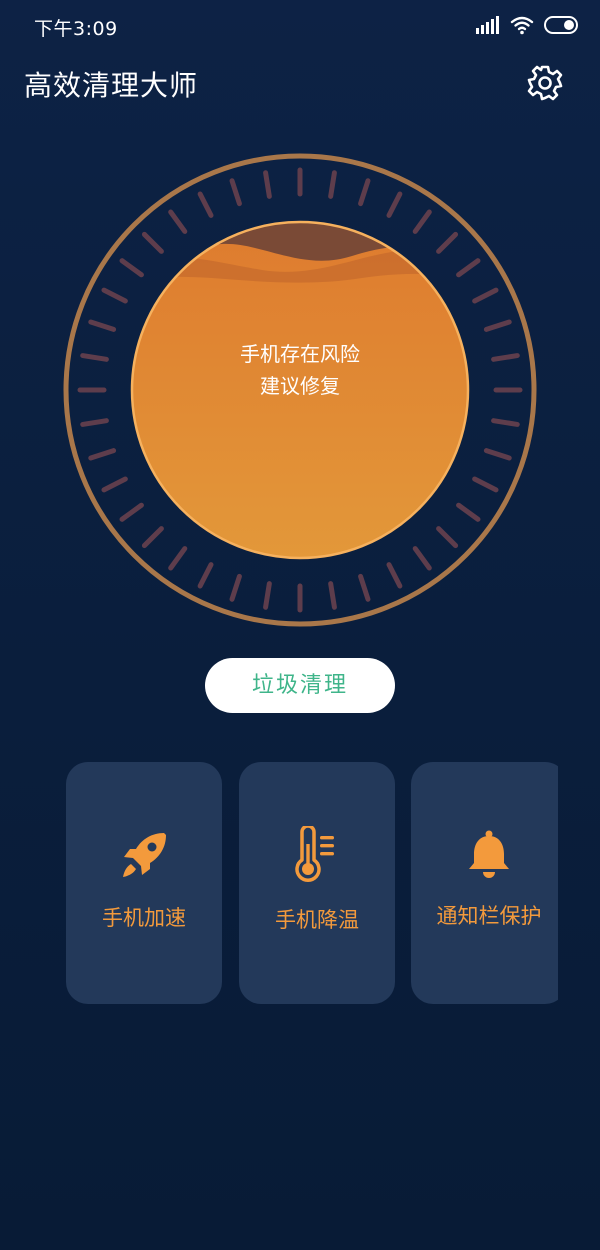 The image size is (600, 1250). Describe the element at coordinates (522, 27) in the screenshot. I see `wifi-icon` at that location.